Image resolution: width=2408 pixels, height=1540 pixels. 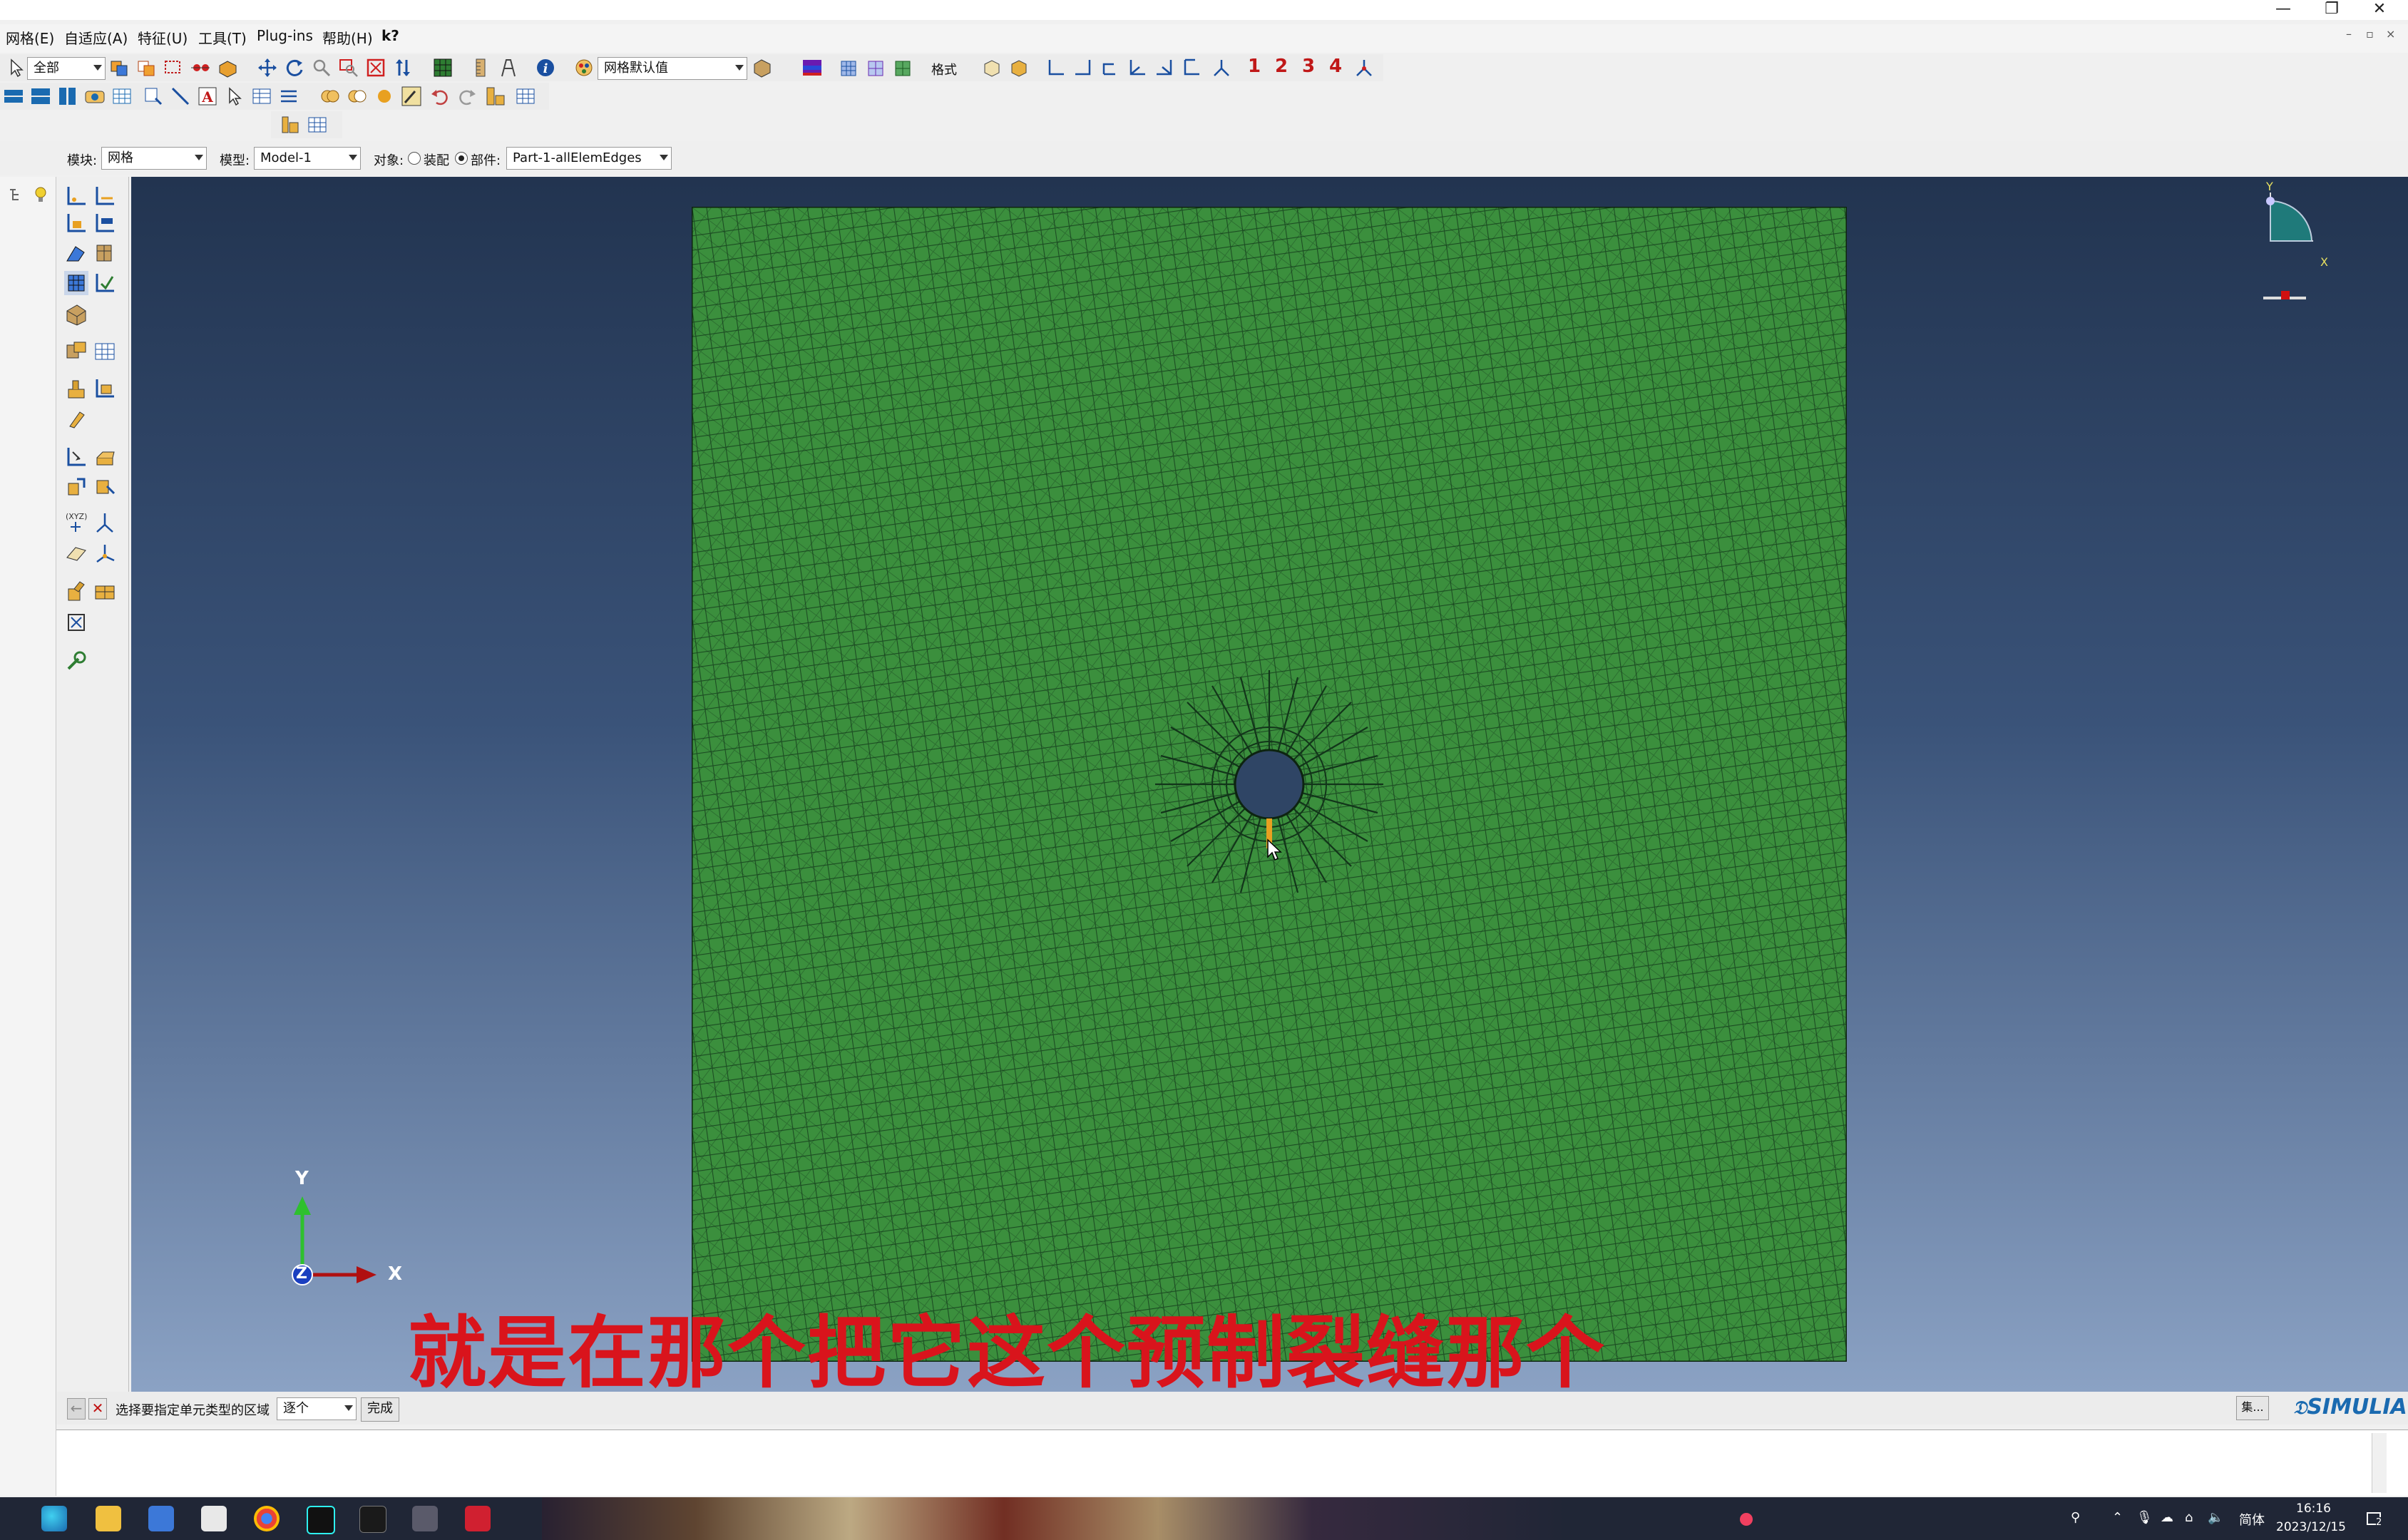 I want to click on view-cube: Y X, so click(x=2299, y=225).